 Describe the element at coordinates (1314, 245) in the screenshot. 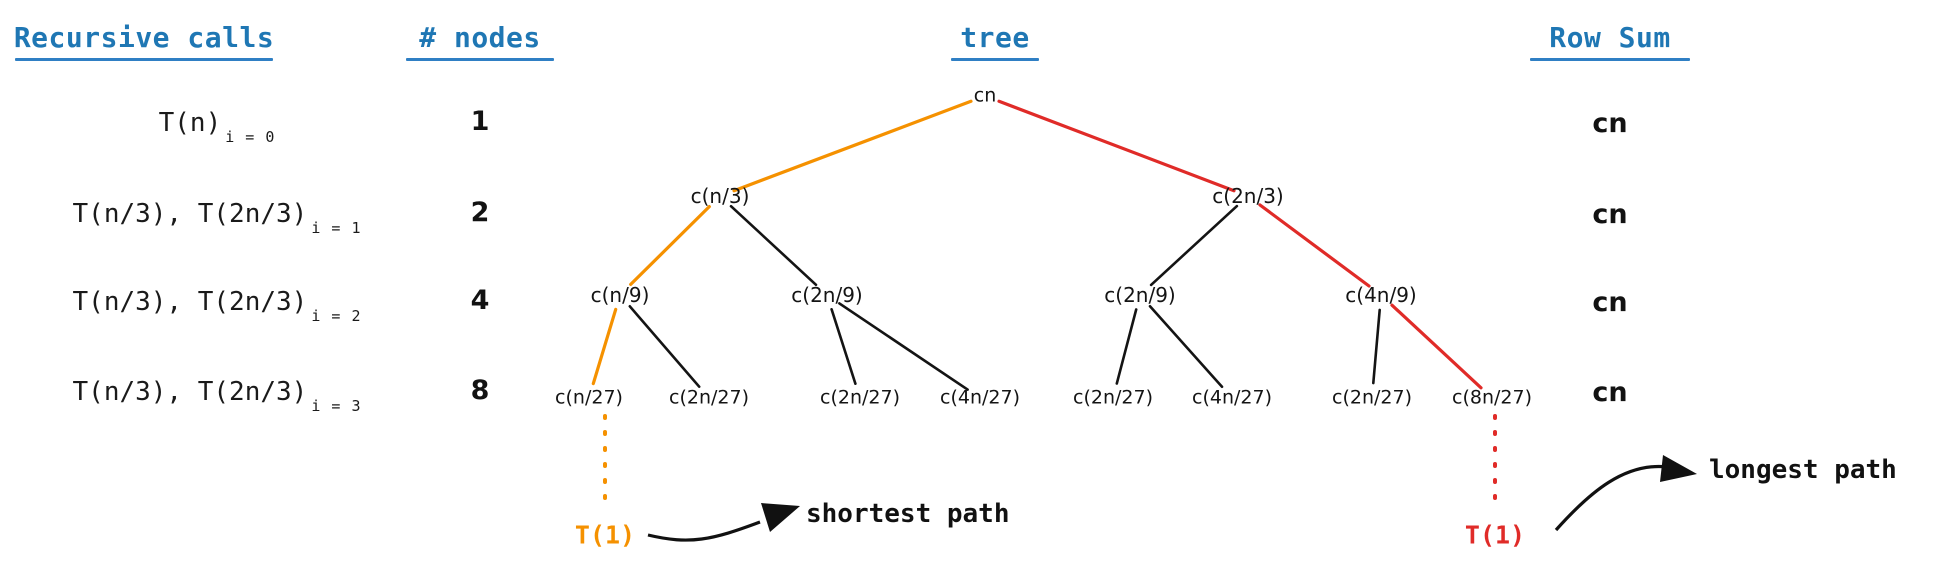

I see `tree-edge-r-rr` at that location.